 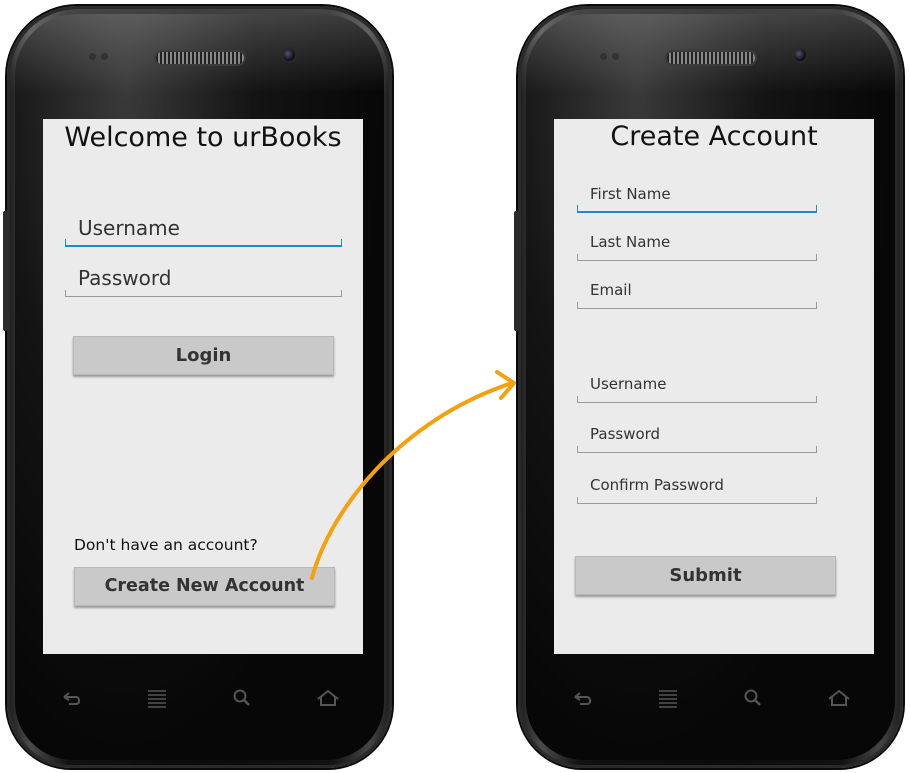 I want to click on first-name-field: First Name, so click(x=697, y=198).